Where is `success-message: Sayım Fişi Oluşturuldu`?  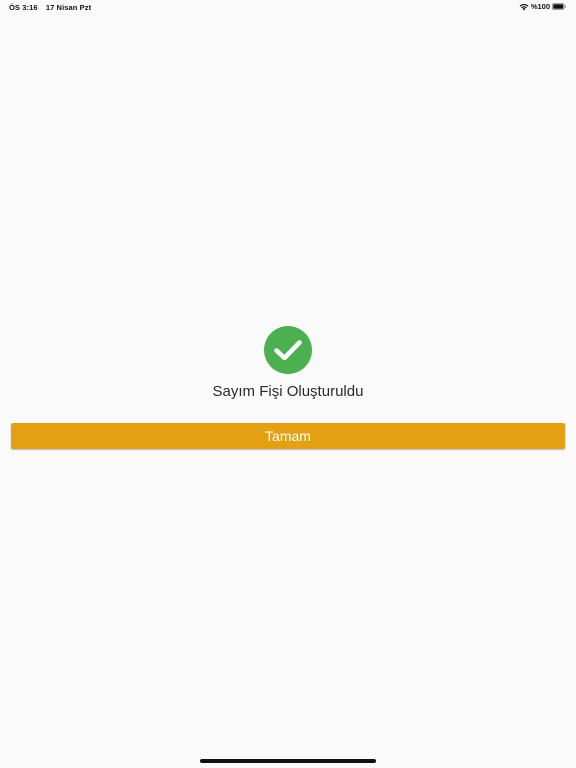 success-message: Sayım Fişi Oluşturuldu is located at coordinates (288, 391).